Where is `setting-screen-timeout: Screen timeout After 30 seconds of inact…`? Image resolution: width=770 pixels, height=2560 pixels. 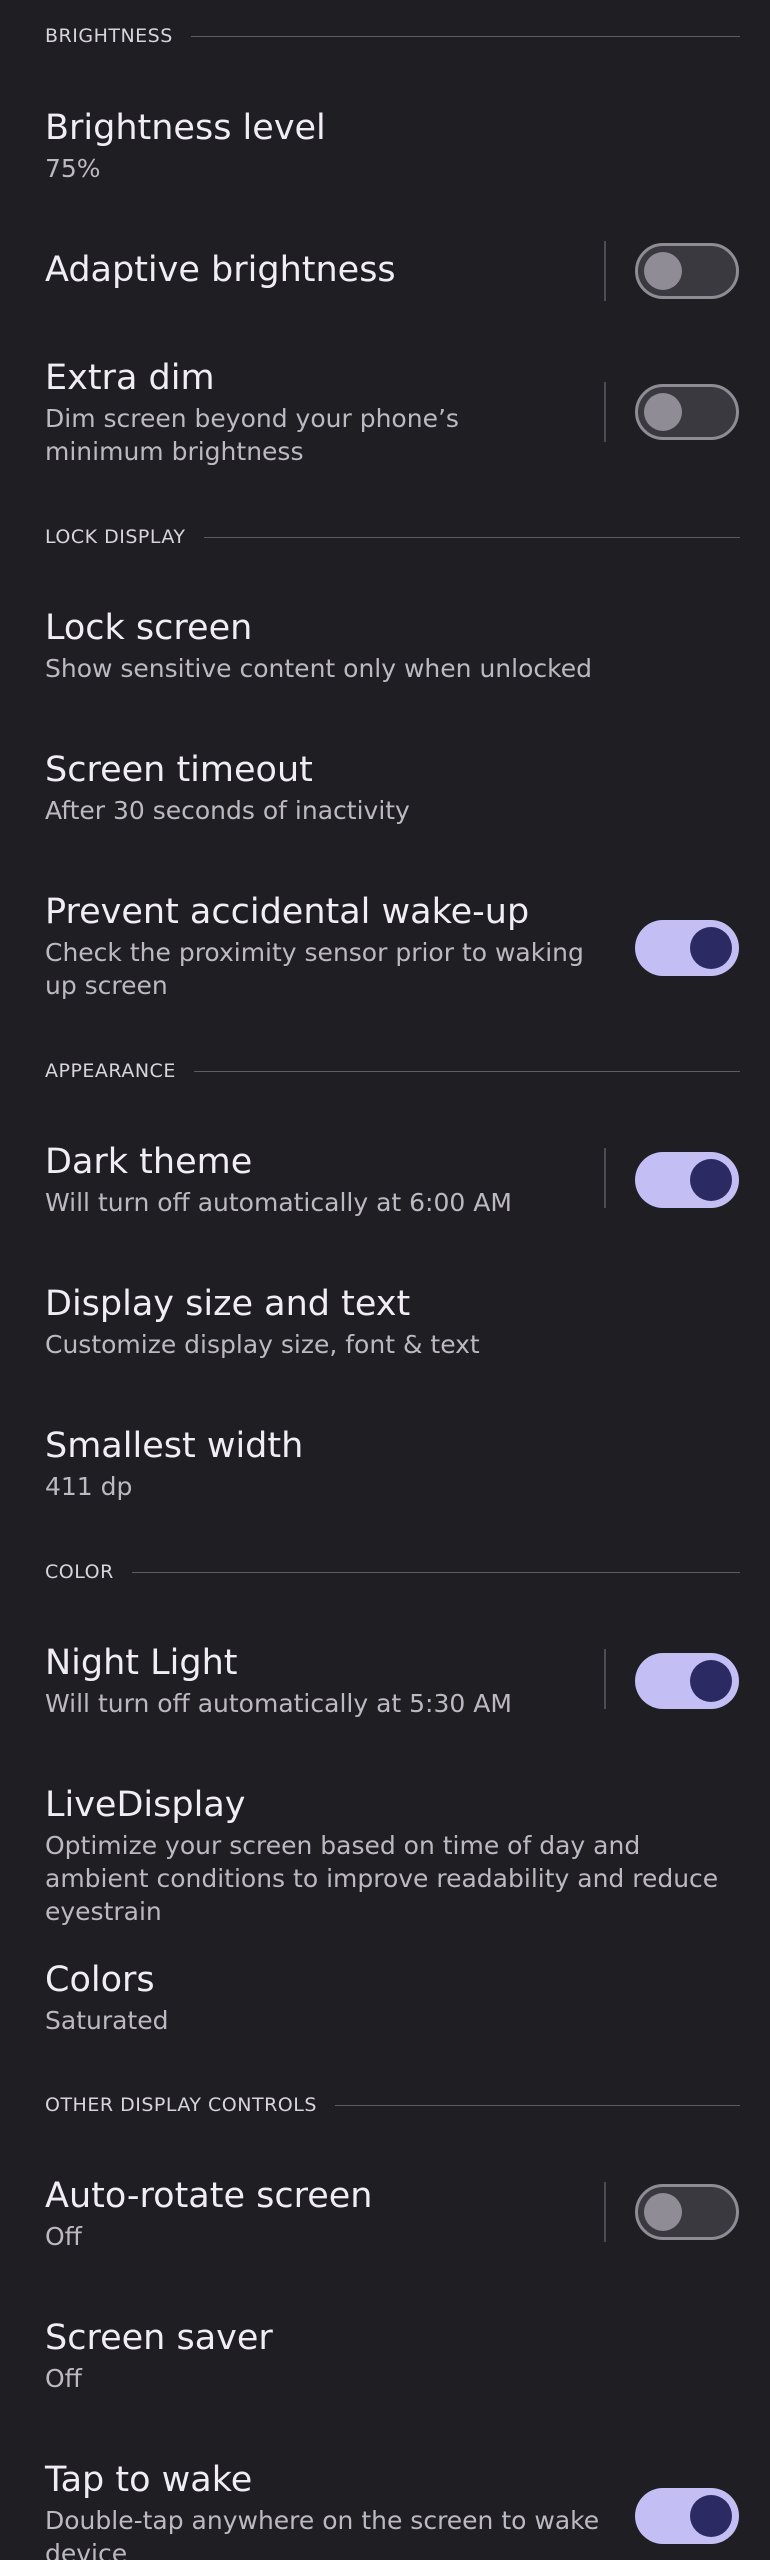
setting-screen-timeout: Screen timeout After 30 seconds of inact… is located at coordinates (385, 792).